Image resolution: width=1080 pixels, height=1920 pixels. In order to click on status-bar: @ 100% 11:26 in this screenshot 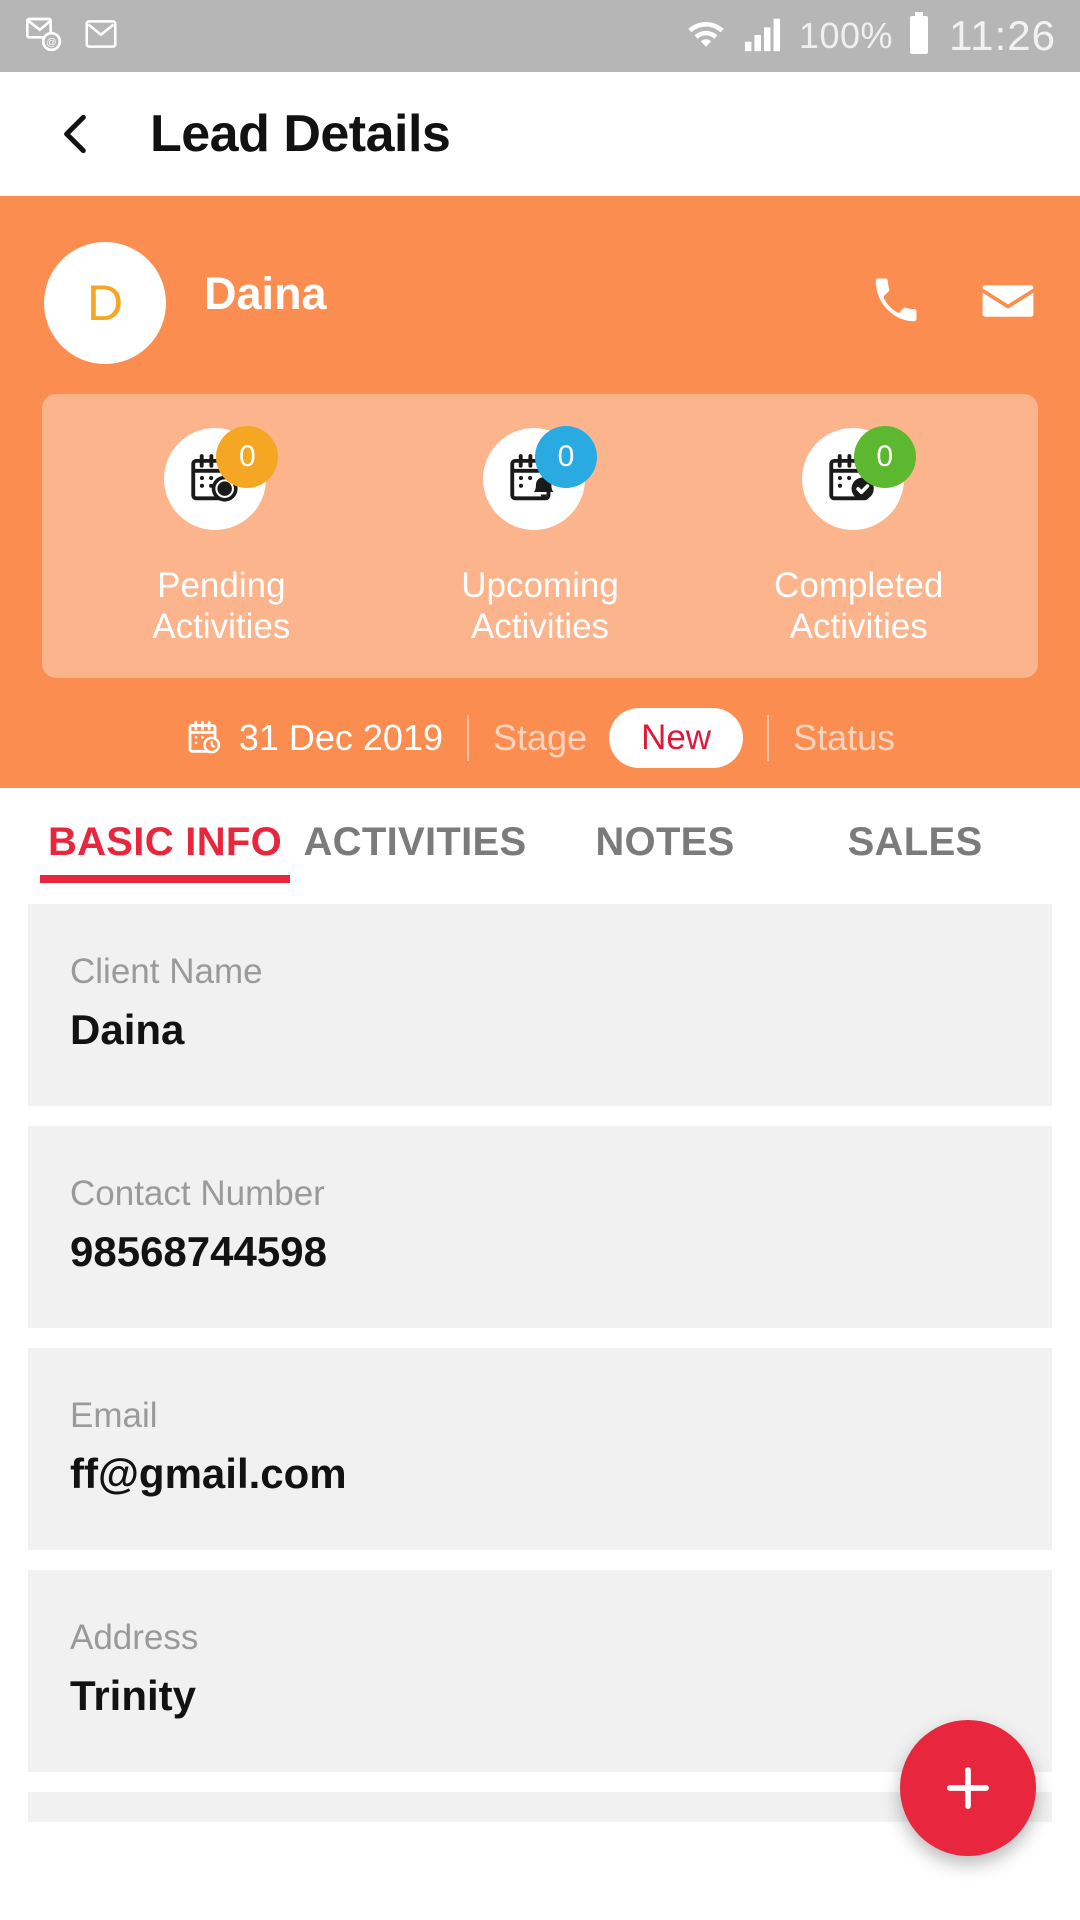, I will do `click(540, 36)`.